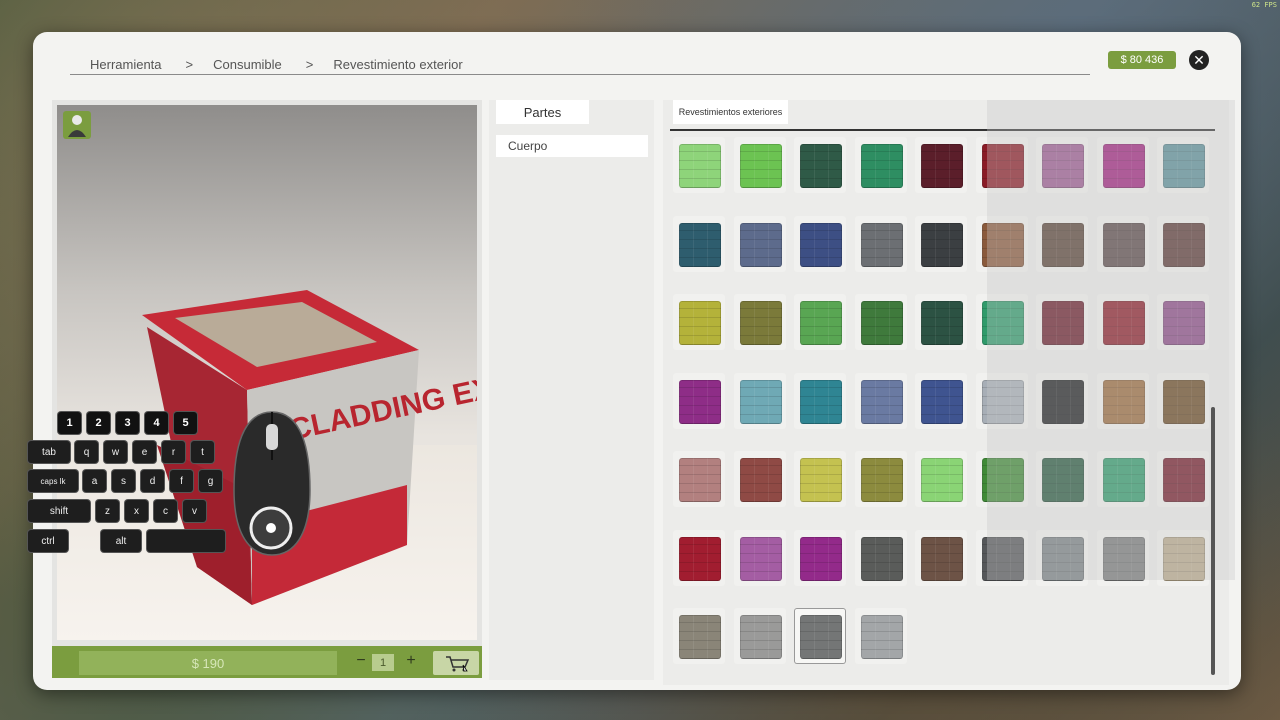 Image resolution: width=1280 pixels, height=720 pixels. Describe the element at coordinates (59, 511) in the screenshot. I see `key-shift: shift` at that location.